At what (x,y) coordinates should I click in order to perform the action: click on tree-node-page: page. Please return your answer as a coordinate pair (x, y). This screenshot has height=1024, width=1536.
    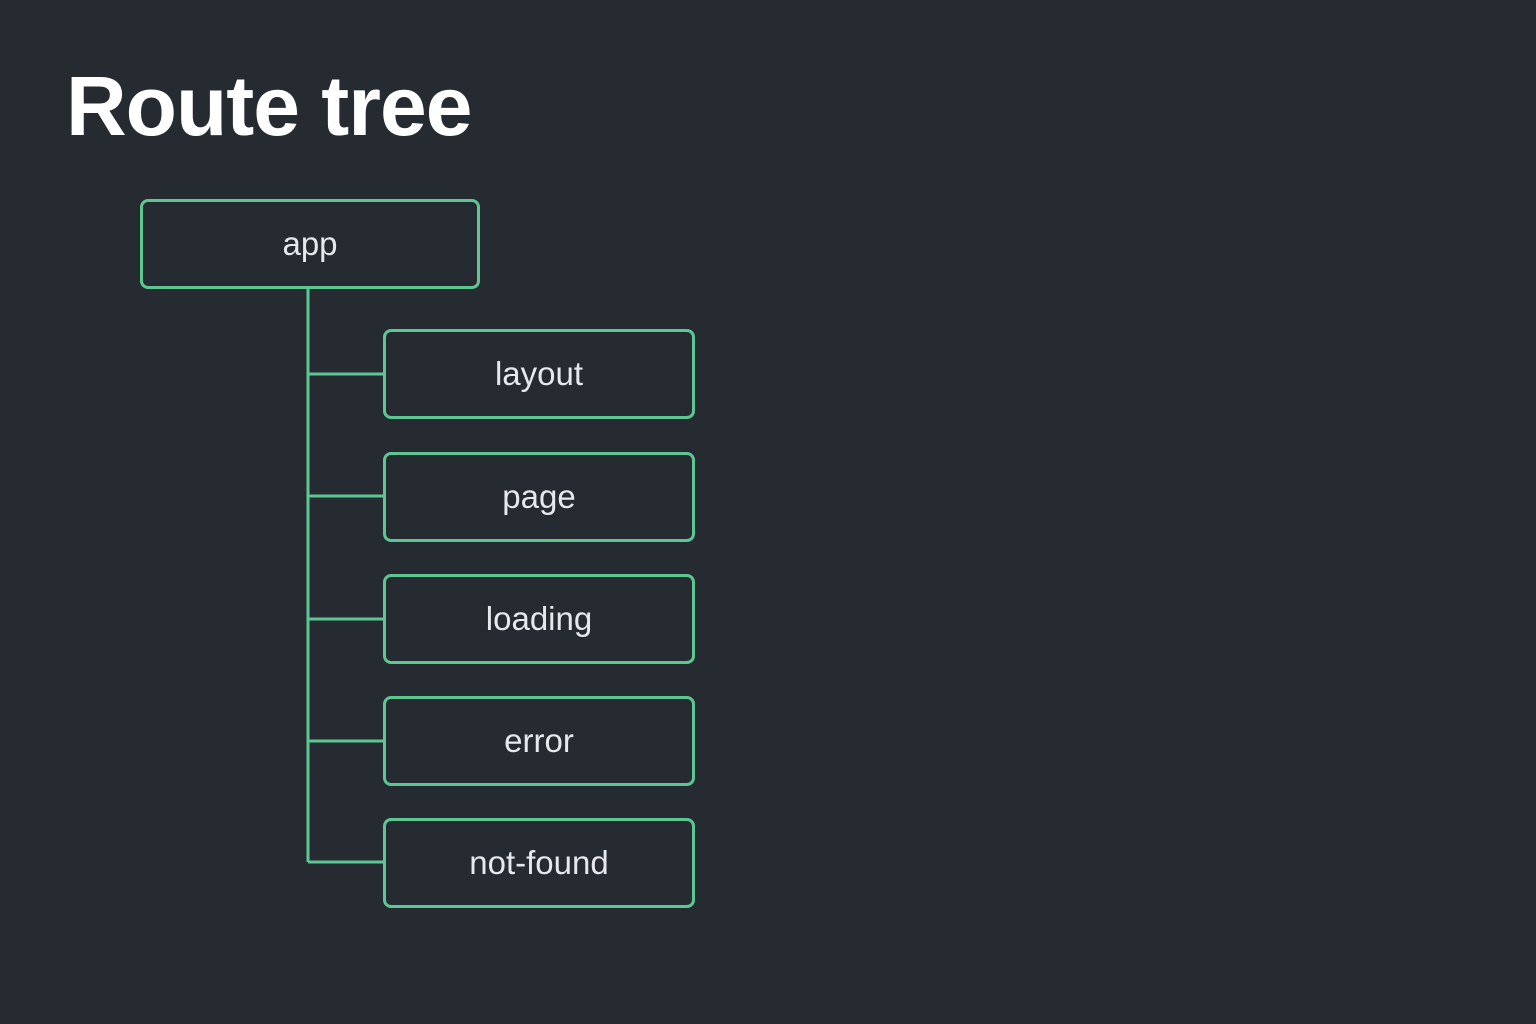
    Looking at the image, I should click on (539, 497).